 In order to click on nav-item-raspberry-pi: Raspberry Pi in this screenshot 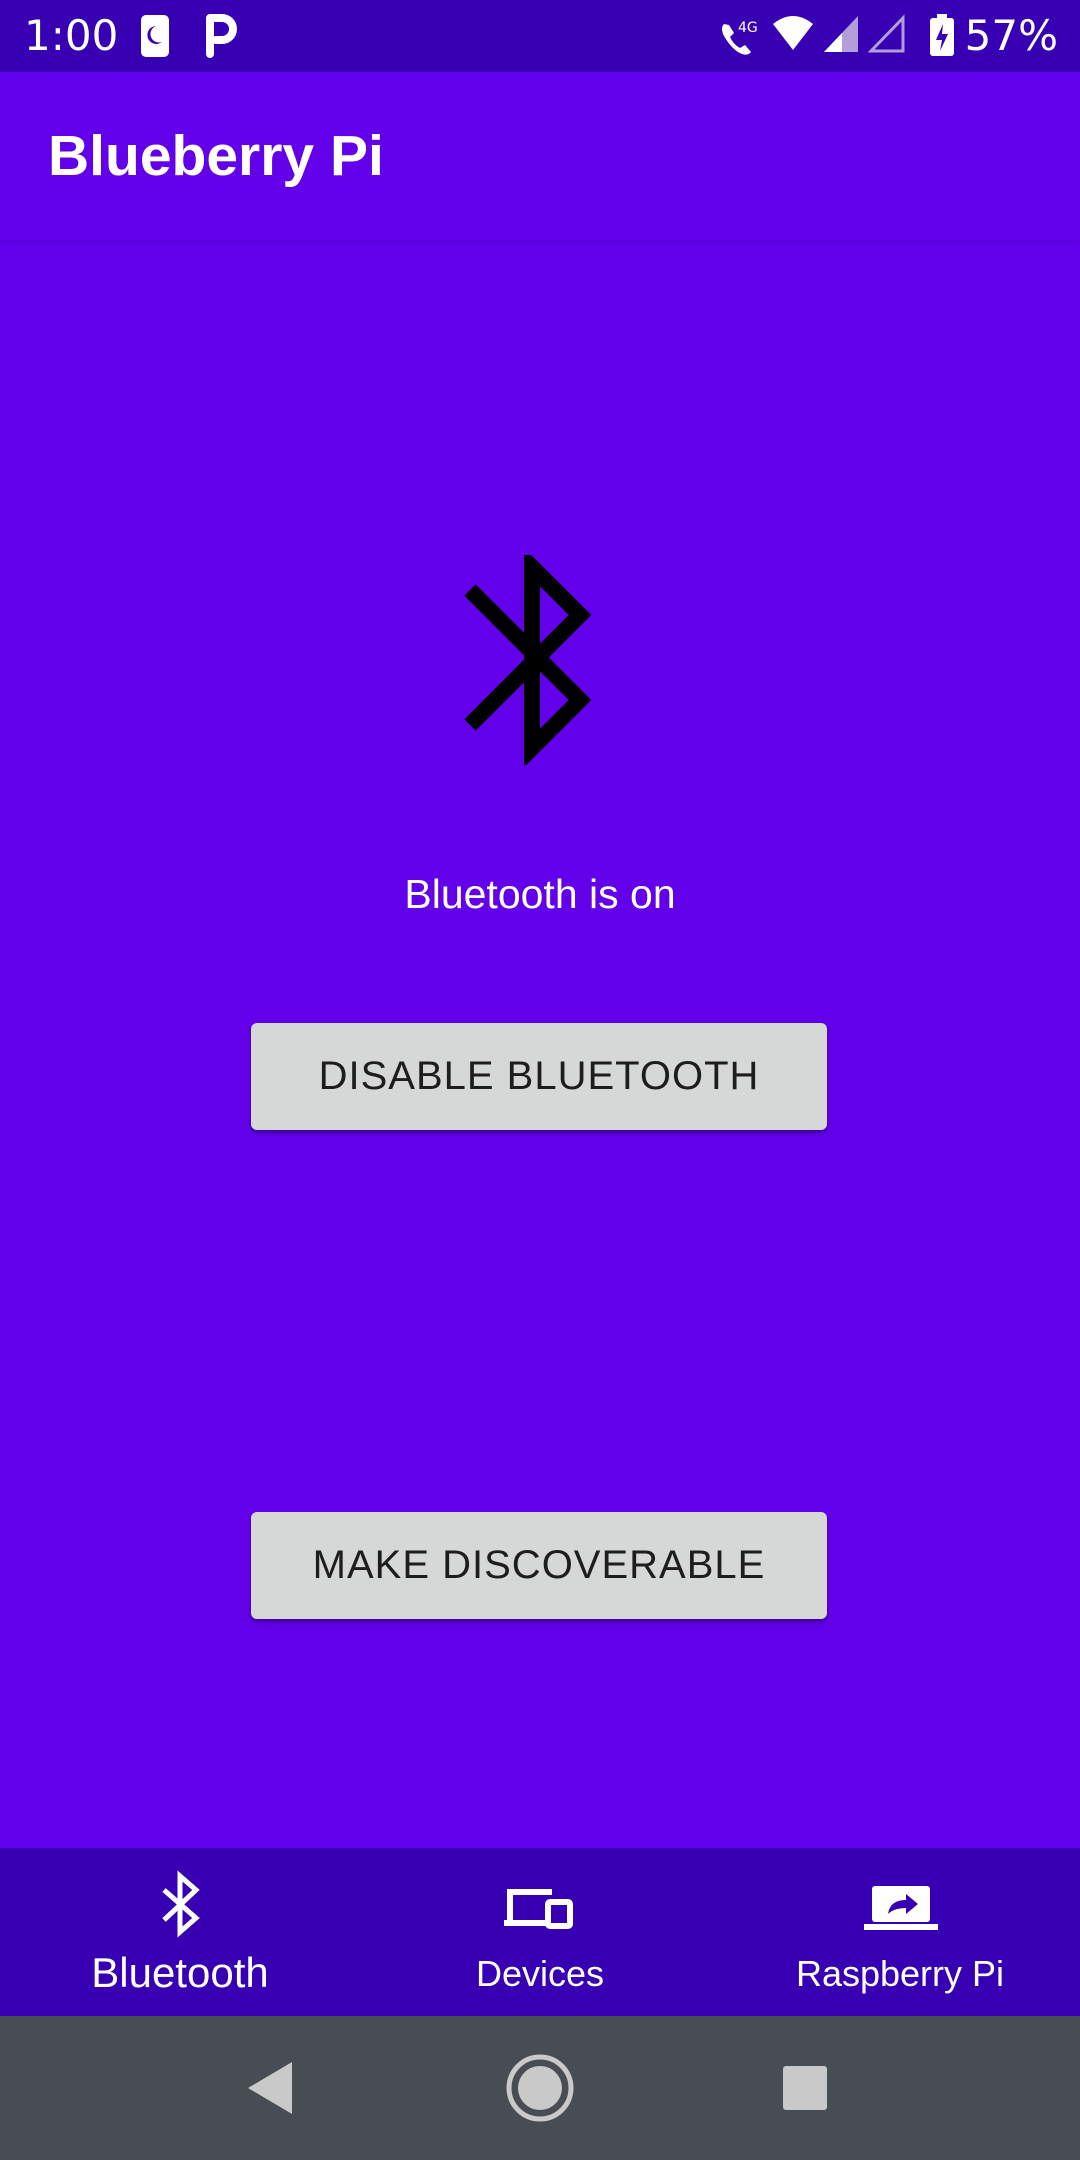, I will do `click(900, 1932)`.